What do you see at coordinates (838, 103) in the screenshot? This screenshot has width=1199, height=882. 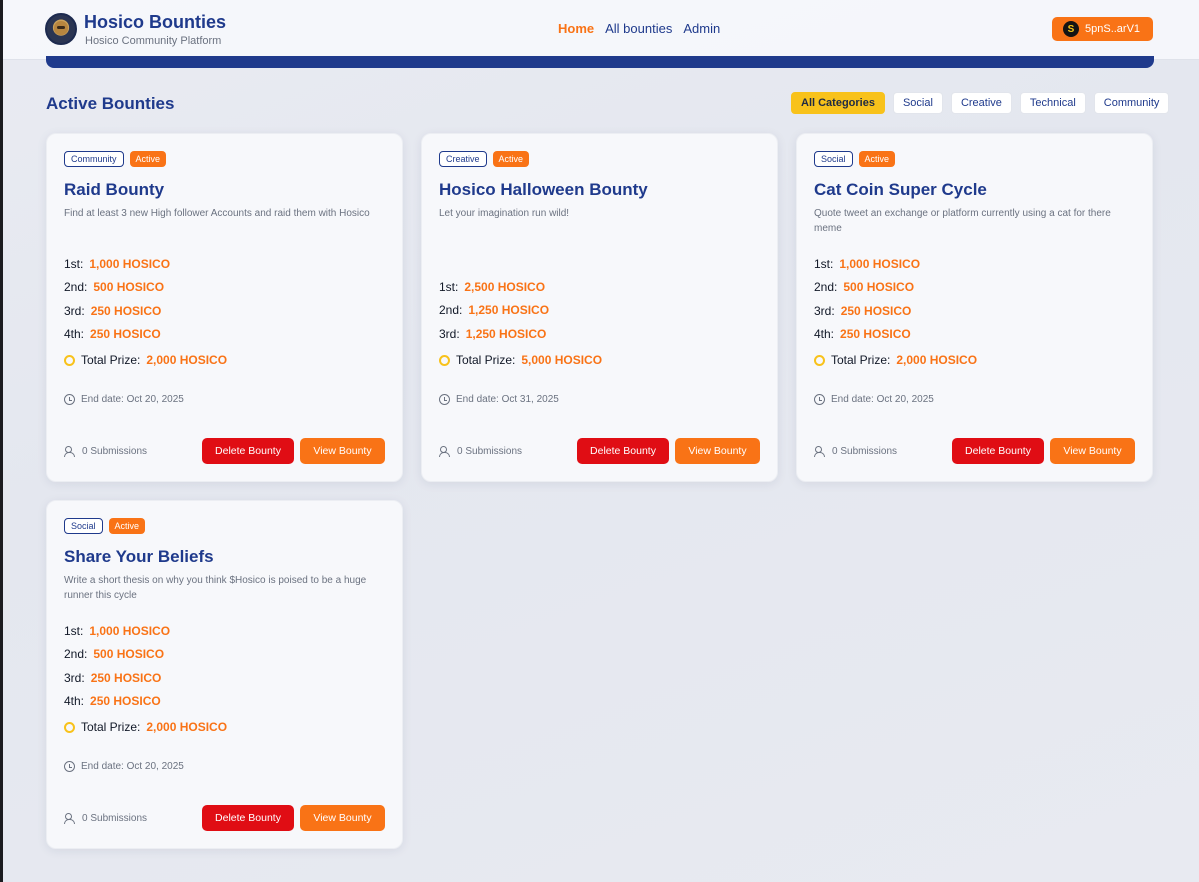 I see `filter-all-categories: All Categories` at bounding box center [838, 103].